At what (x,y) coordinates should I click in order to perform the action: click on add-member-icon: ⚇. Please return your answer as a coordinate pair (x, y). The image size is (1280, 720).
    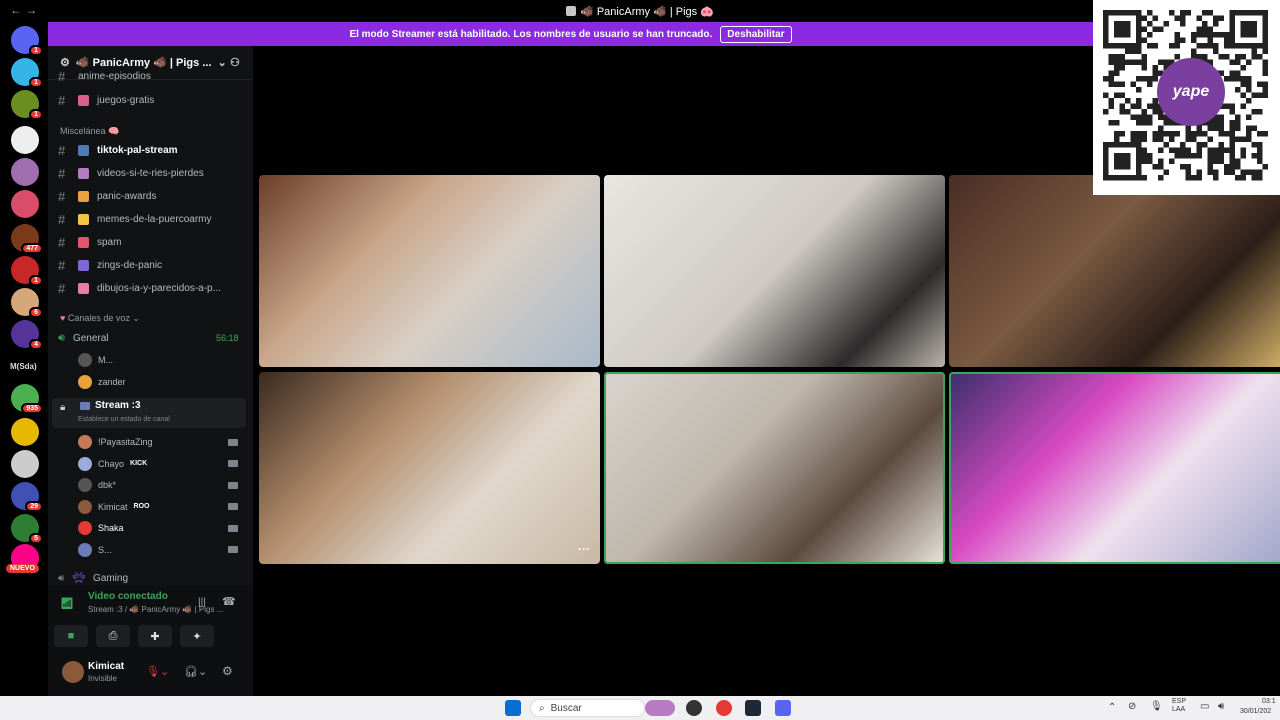
    Looking at the image, I should click on (235, 62).